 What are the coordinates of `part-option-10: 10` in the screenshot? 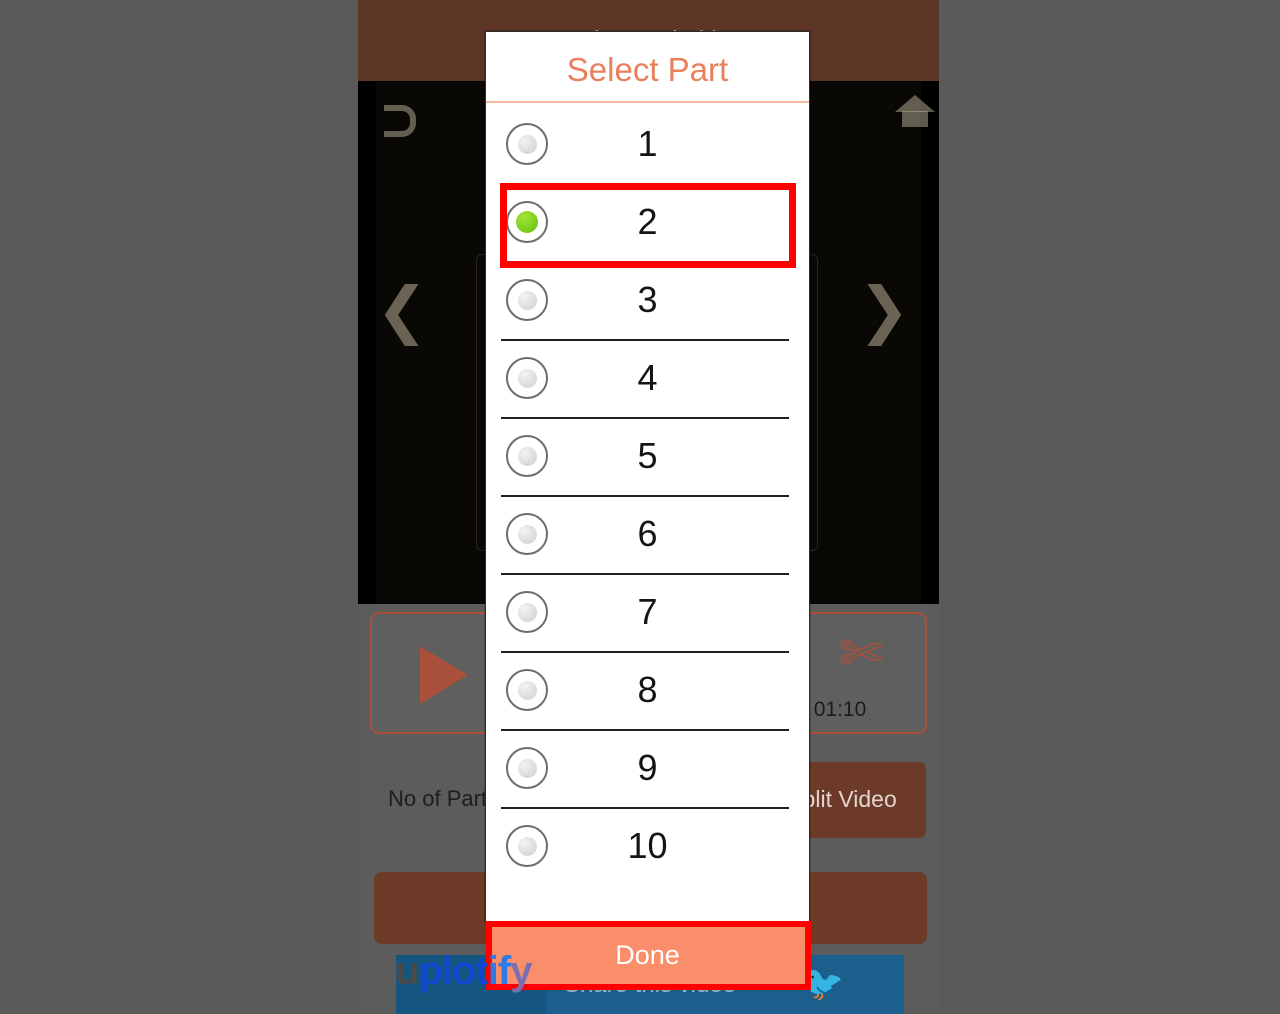 It's located at (647, 846).